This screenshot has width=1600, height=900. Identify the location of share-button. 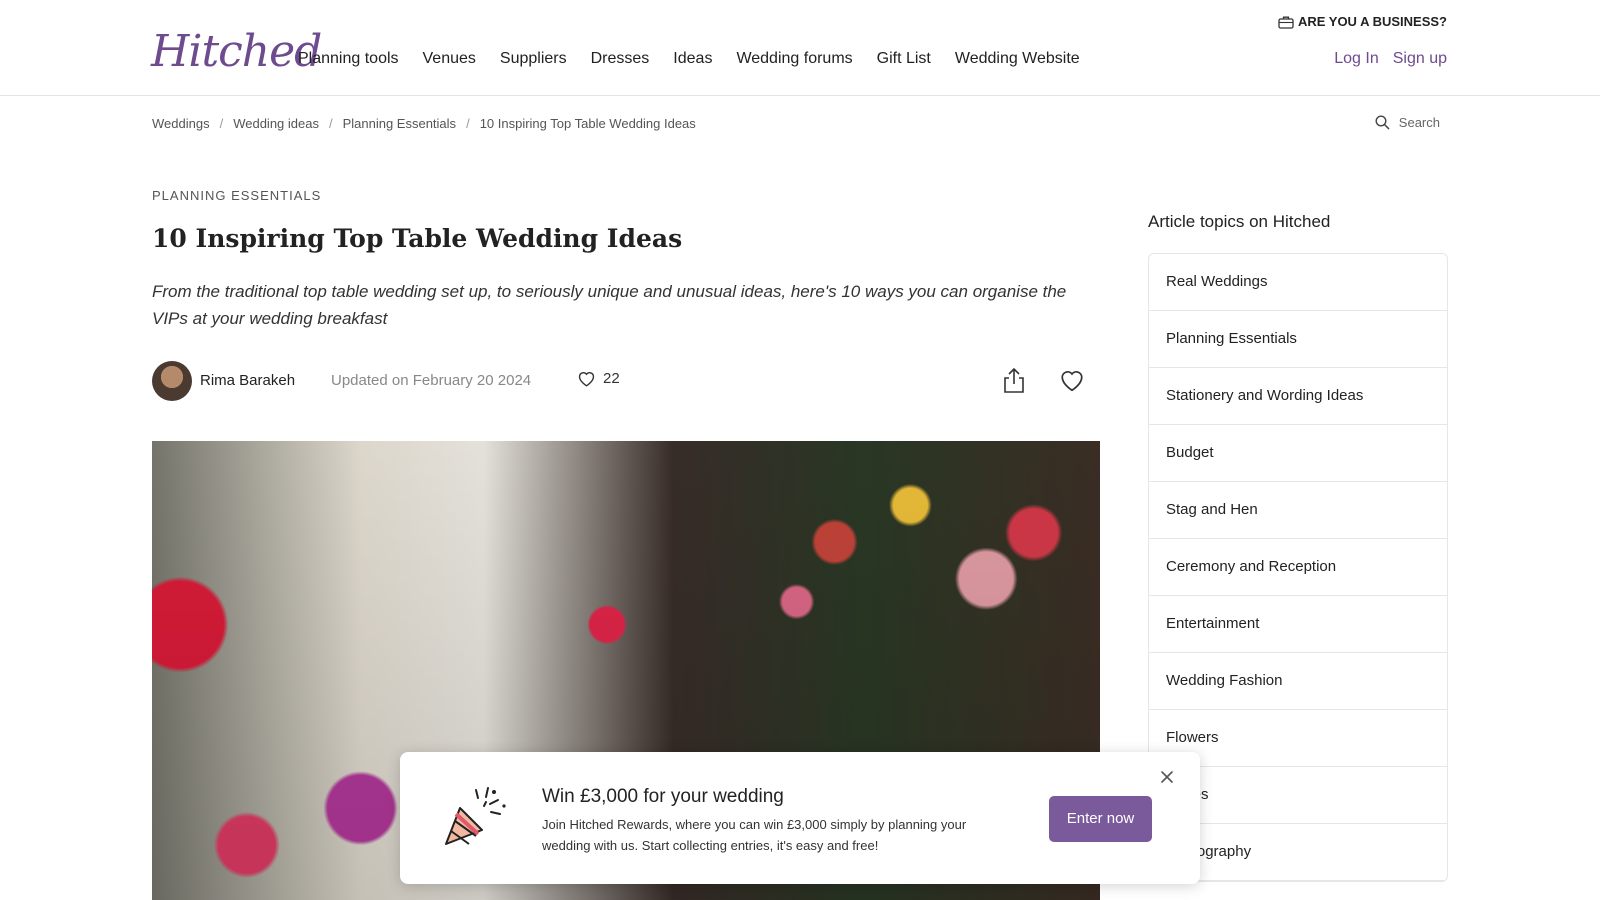
(1014, 383).